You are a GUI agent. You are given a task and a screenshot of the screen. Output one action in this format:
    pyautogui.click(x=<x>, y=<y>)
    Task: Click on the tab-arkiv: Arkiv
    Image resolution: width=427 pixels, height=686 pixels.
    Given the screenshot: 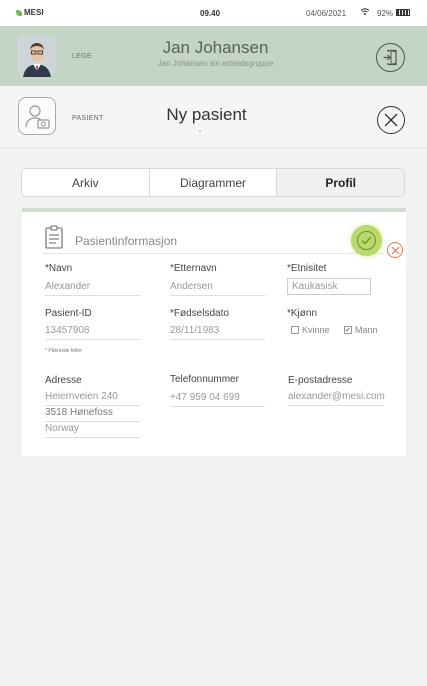 What is the action you would take?
    pyautogui.click(x=86, y=182)
    